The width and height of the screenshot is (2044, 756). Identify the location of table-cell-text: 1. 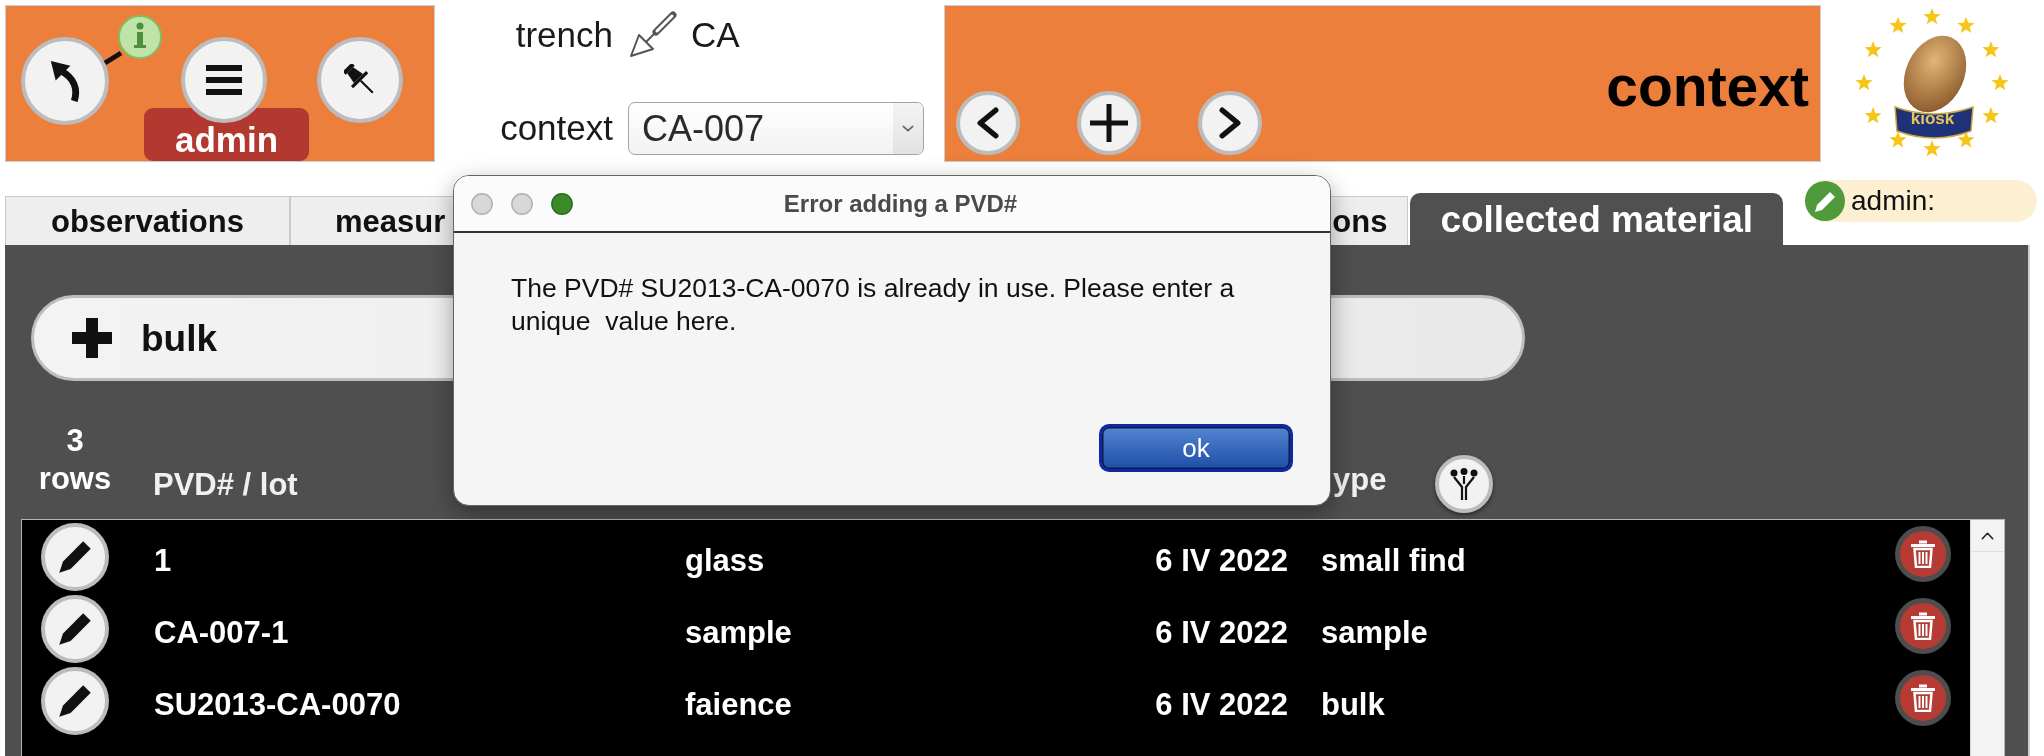
(163, 561).